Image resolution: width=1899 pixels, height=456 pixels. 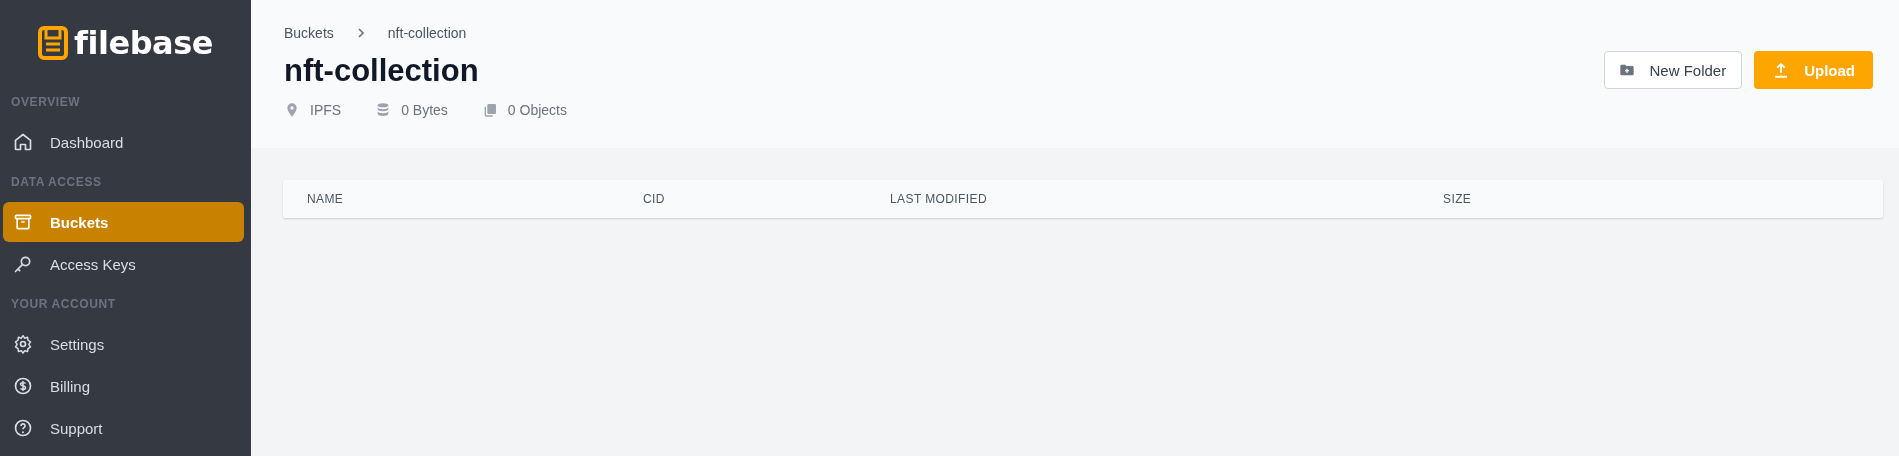 What do you see at coordinates (382, 71) in the screenshot?
I see `page-title: nft-collection` at bounding box center [382, 71].